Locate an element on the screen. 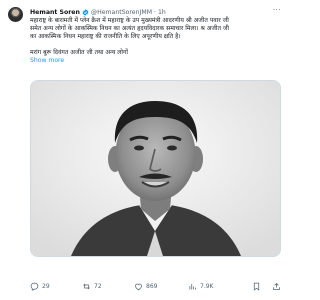 The height and width of the screenshot is (300, 320). bookmark-icon is located at coordinates (256, 286).